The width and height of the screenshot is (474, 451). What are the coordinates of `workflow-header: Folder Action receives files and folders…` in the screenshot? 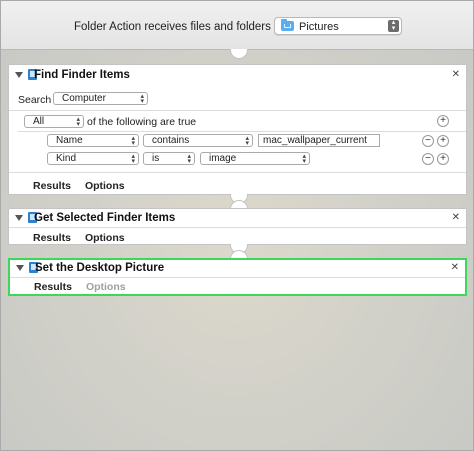 It's located at (237, 25).